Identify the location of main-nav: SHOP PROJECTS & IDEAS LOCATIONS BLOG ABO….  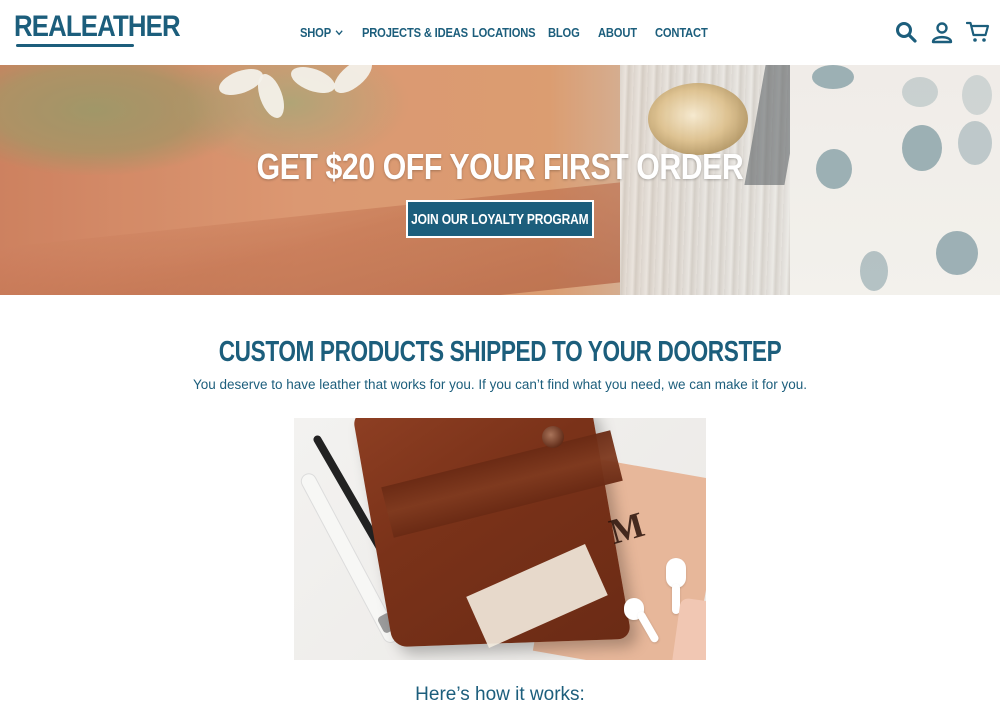
(507, 32).